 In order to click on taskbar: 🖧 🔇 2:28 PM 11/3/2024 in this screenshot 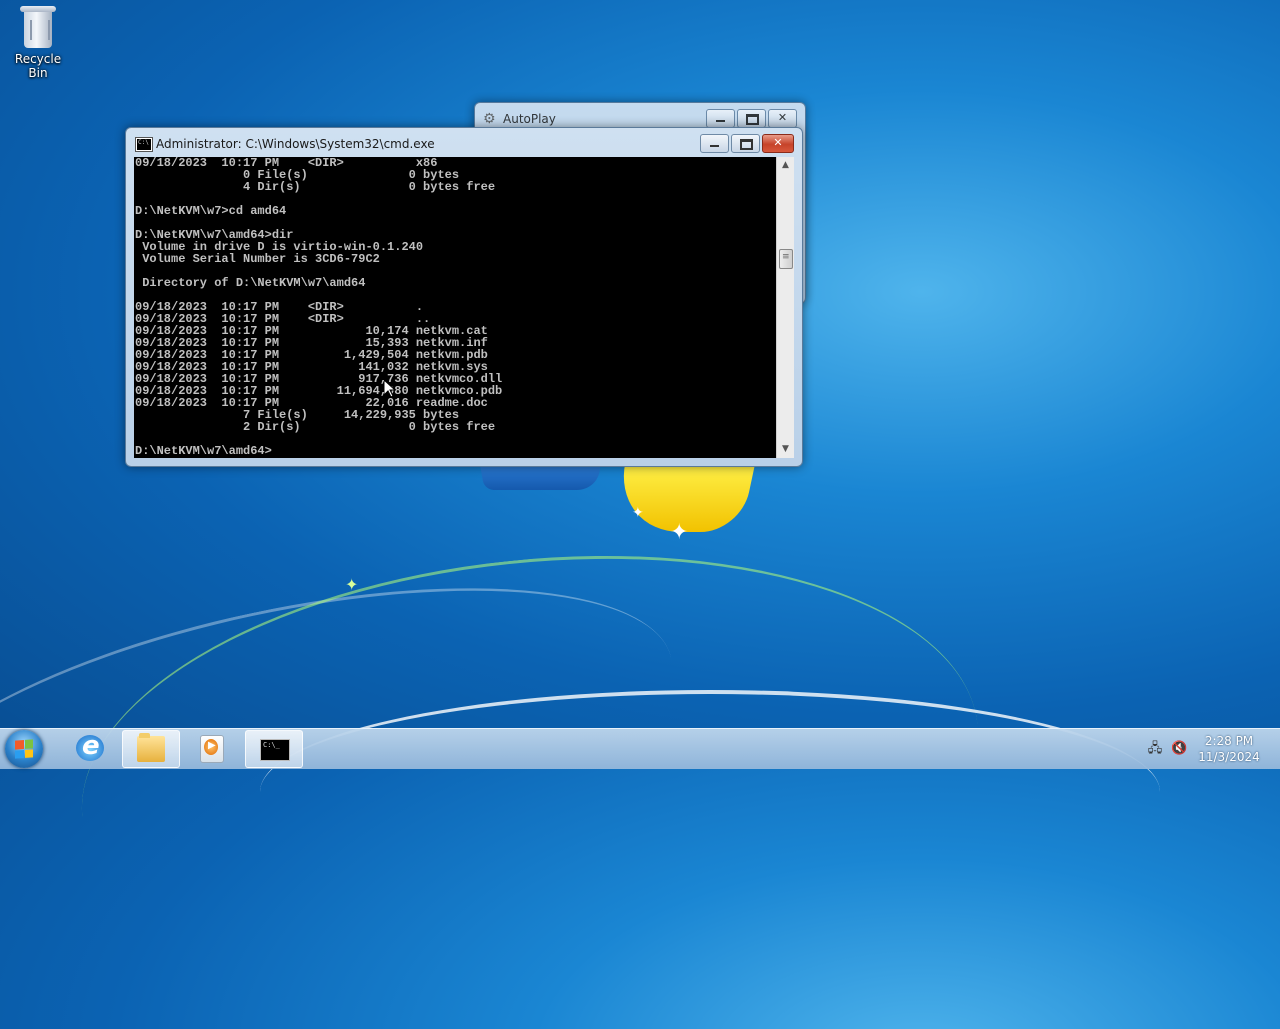, I will do `click(640, 748)`.